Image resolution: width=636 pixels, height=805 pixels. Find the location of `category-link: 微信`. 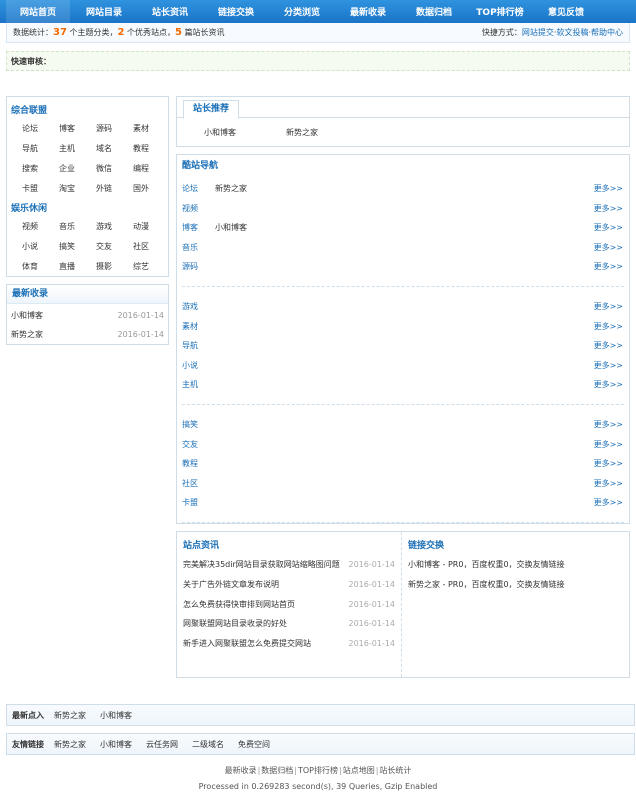

category-link: 微信 is located at coordinates (114, 169).